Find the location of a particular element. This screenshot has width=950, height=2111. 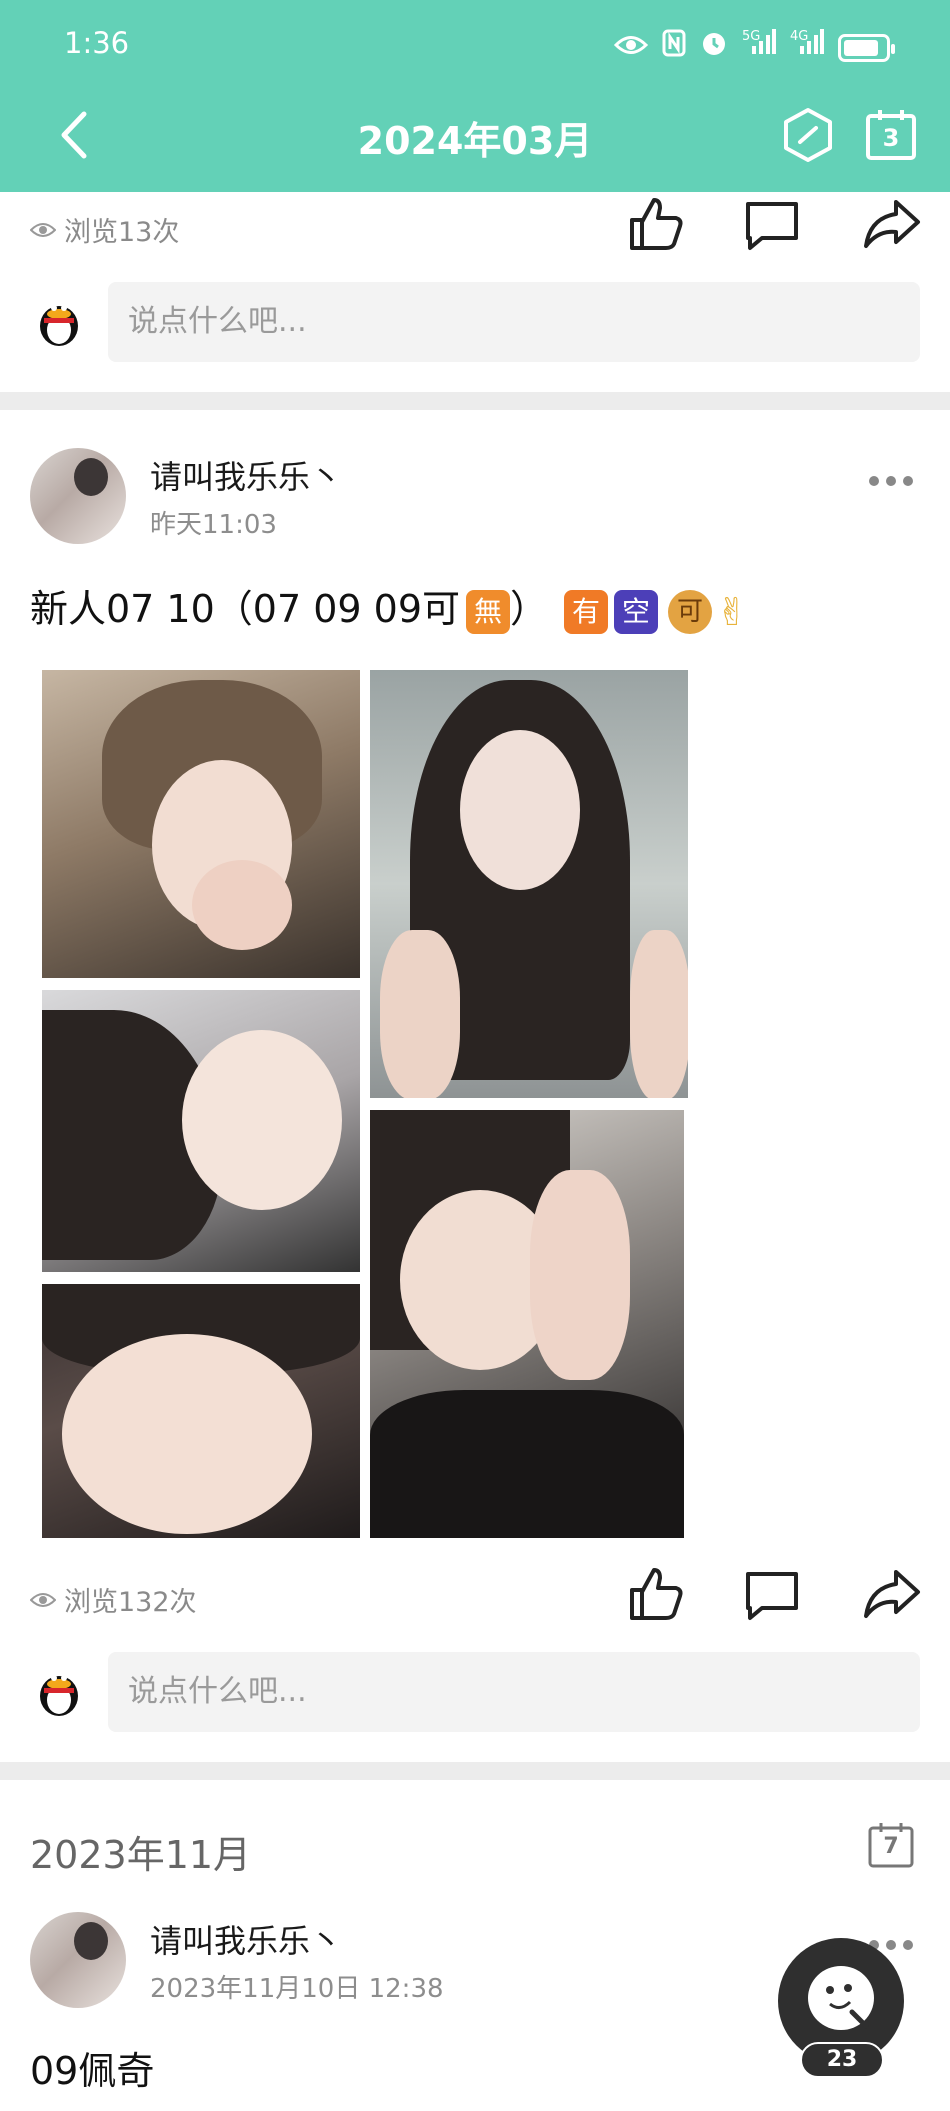

post-text-close: ） is located at coordinates (529, 609).